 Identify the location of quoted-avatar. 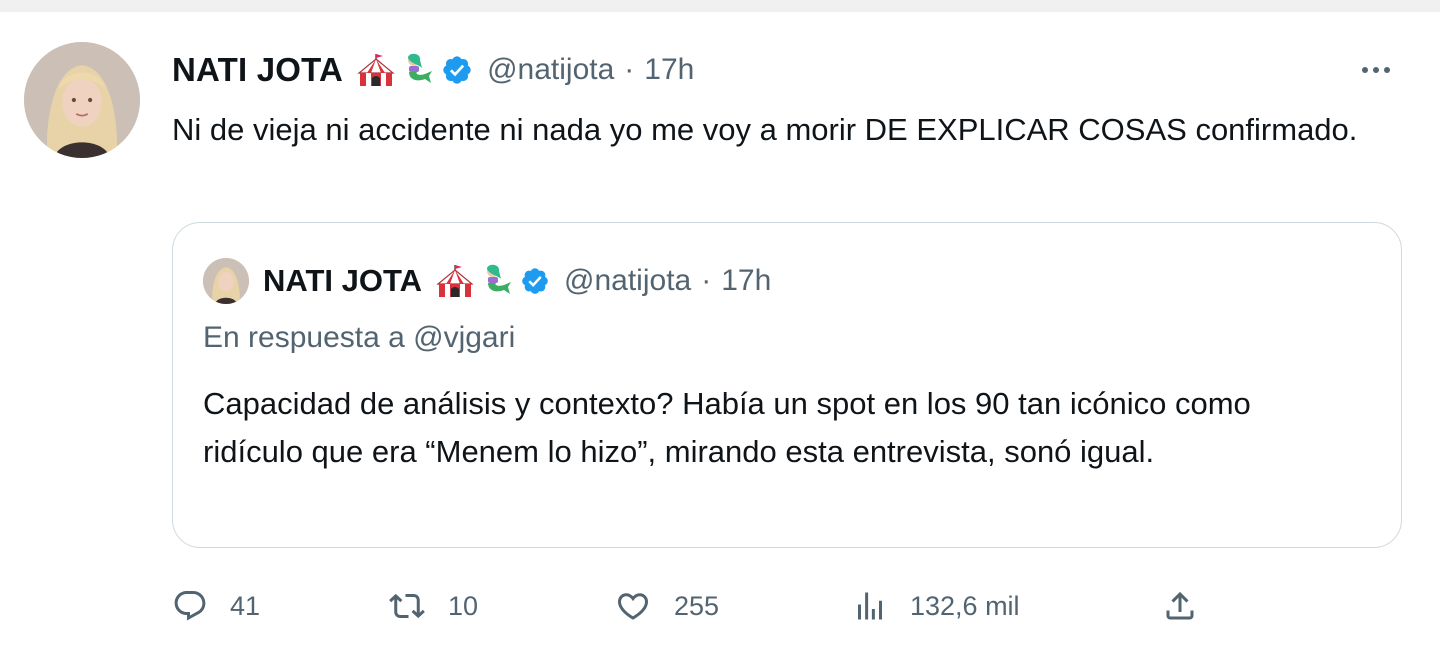
(226, 281).